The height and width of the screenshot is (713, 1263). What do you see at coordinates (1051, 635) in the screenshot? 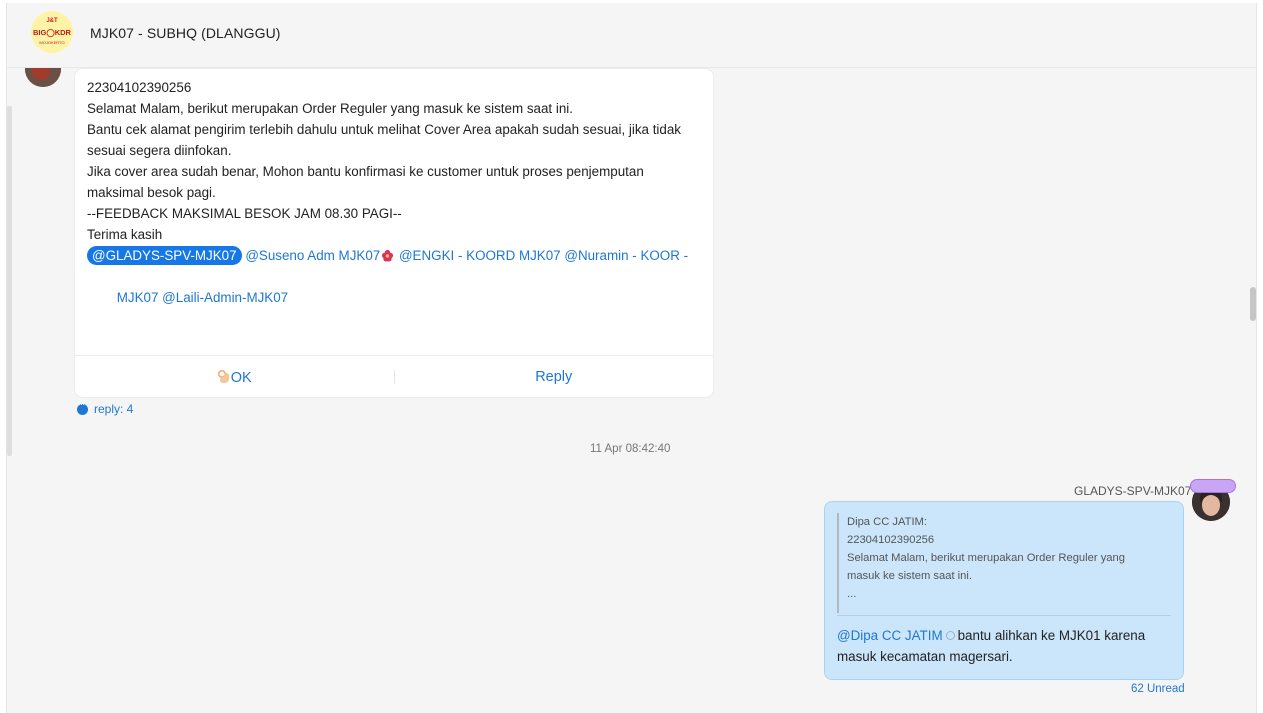
I see `my-text-part: bantu alihkan ke MJK01 karena` at bounding box center [1051, 635].